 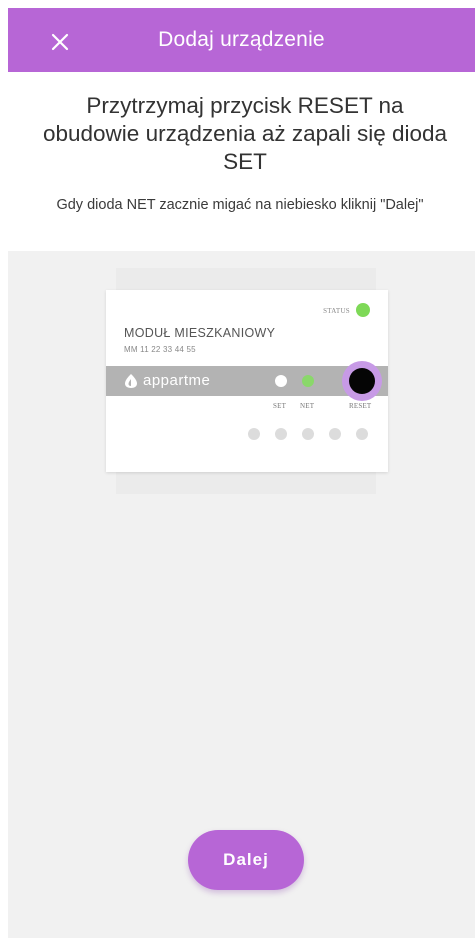 I want to click on reset-label: RESET, so click(x=360, y=406).